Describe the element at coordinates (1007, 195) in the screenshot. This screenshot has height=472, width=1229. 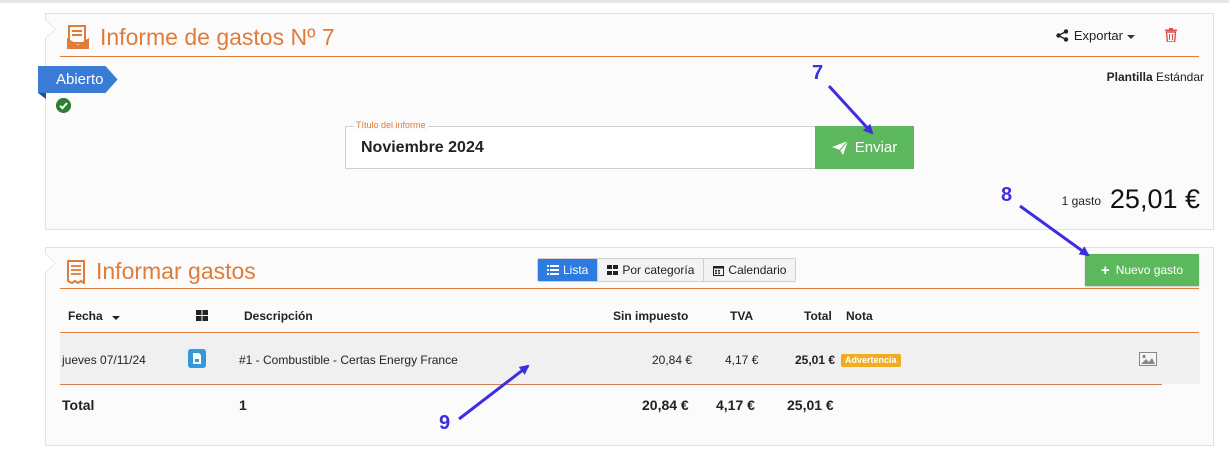
I see `annotation-8: 8` at that location.